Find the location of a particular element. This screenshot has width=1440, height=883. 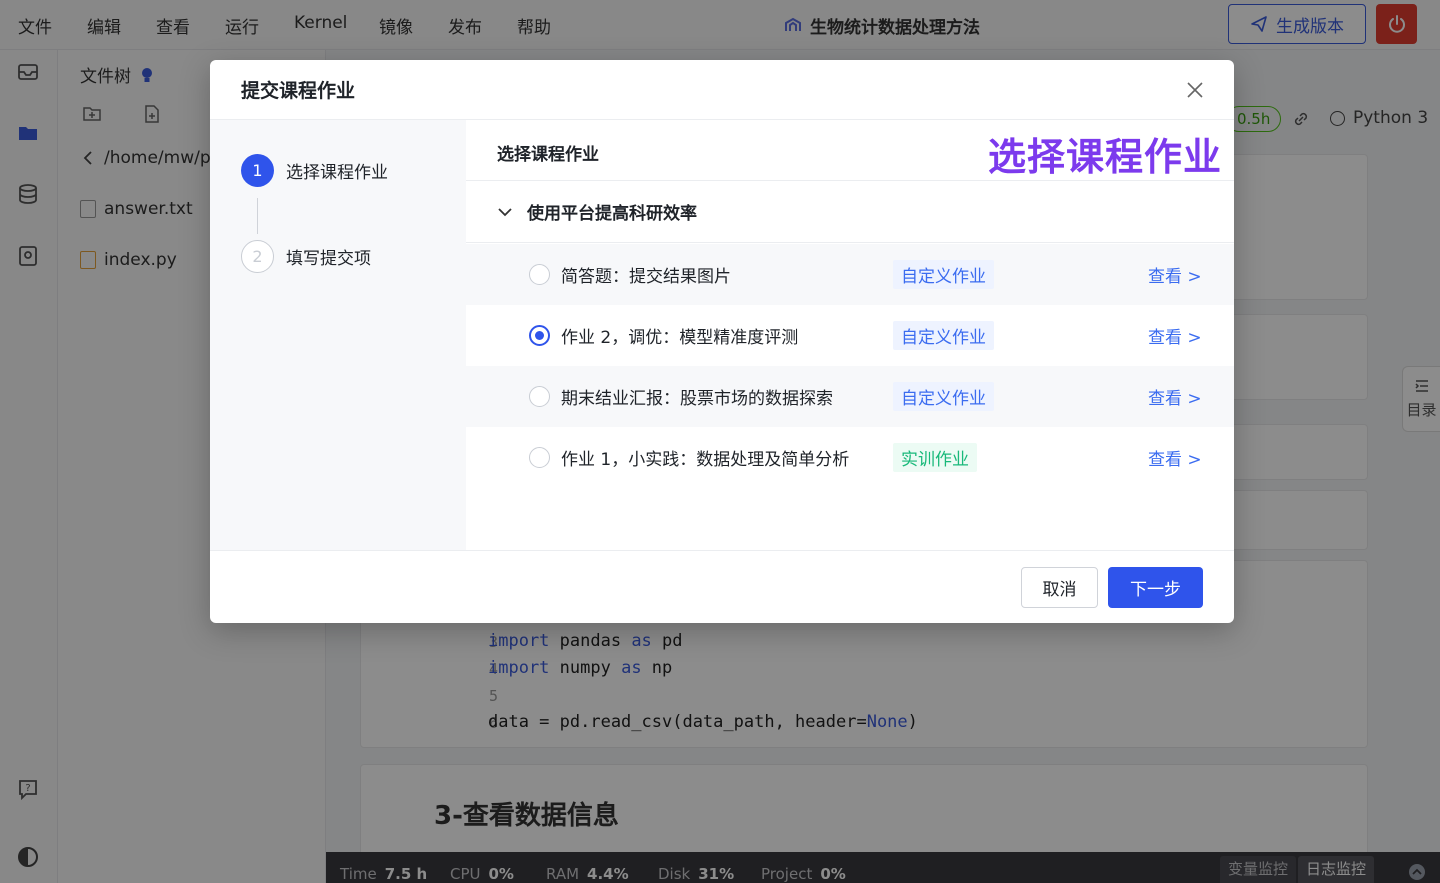

step-fill-items: 2 填写提交项 is located at coordinates (306, 256).